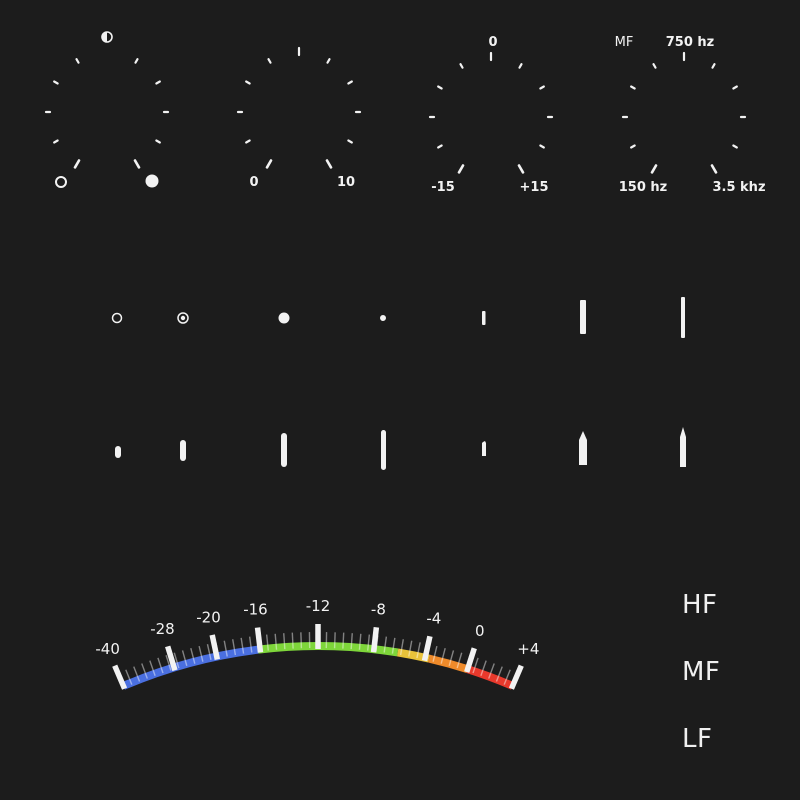  Describe the element at coordinates (700, 605) in the screenshot. I see `band-label-hf: HF` at that location.